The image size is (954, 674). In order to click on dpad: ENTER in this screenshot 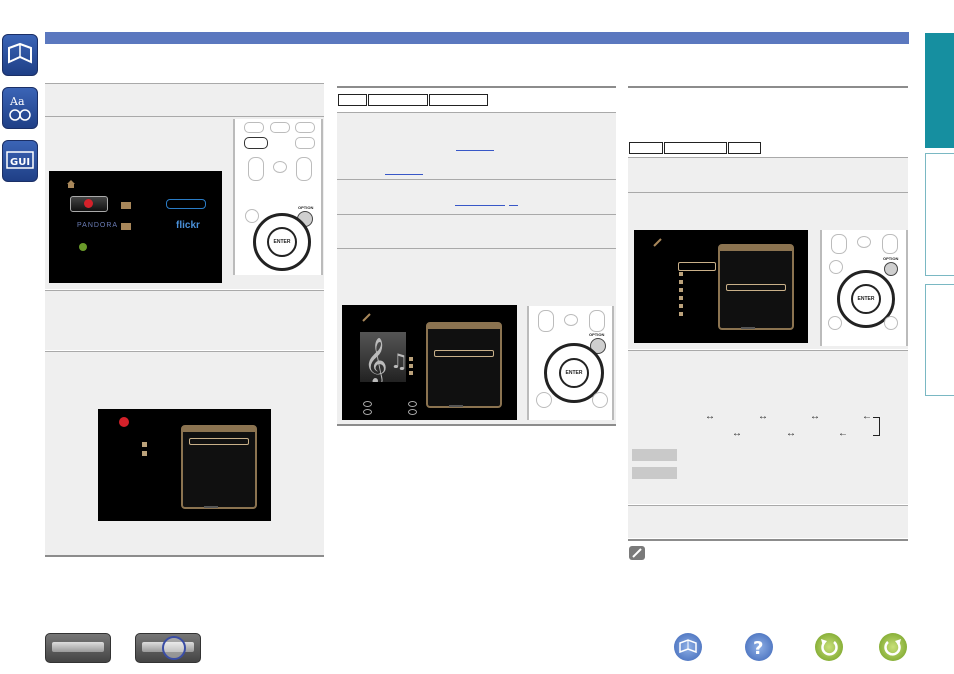, I will do `click(282, 242)`.